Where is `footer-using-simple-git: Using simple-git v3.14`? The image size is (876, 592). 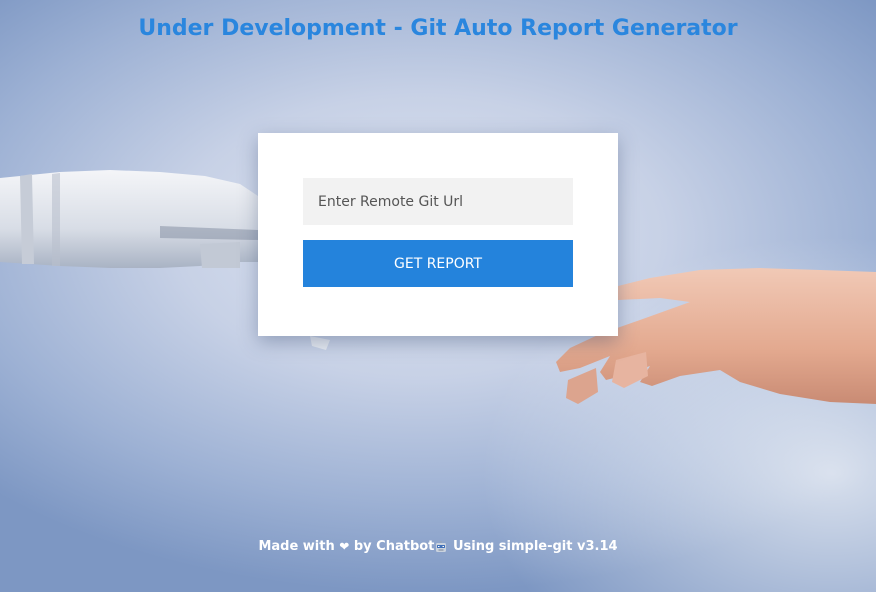
footer-using-simple-git: Using simple-git v3.14 is located at coordinates (535, 546).